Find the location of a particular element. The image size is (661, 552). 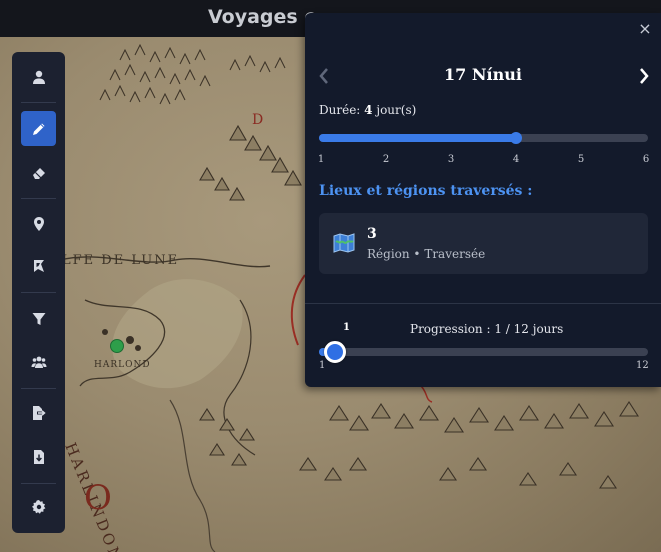

group-button is located at coordinates (38, 361).